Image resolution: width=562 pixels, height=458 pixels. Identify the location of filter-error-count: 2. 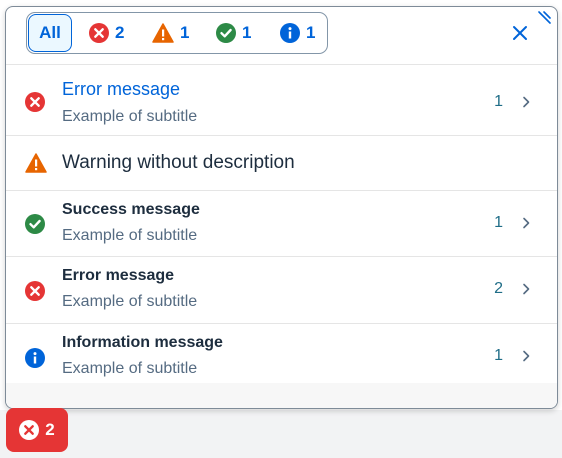
(120, 32).